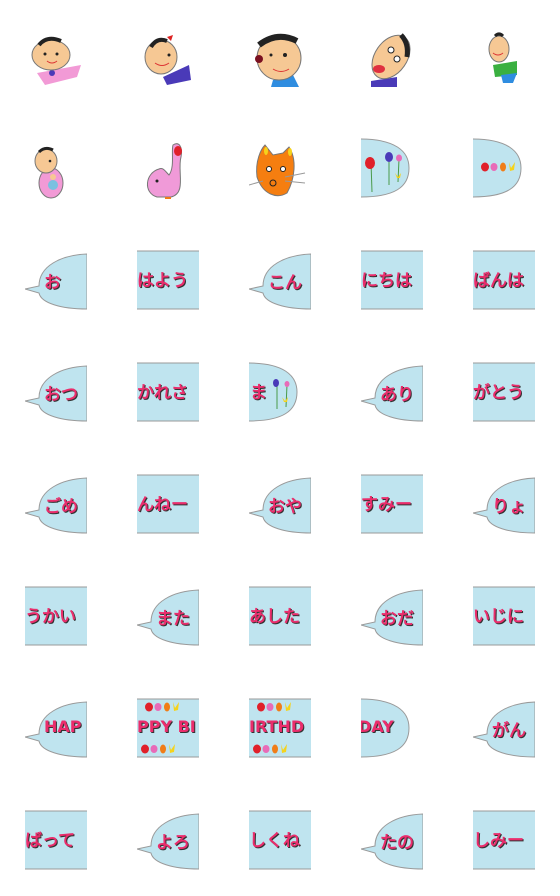 This screenshot has width=560, height=896. Describe the element at coordinates (61, 395) in the screenshot. I see `bubble-text: おつ` at that location.